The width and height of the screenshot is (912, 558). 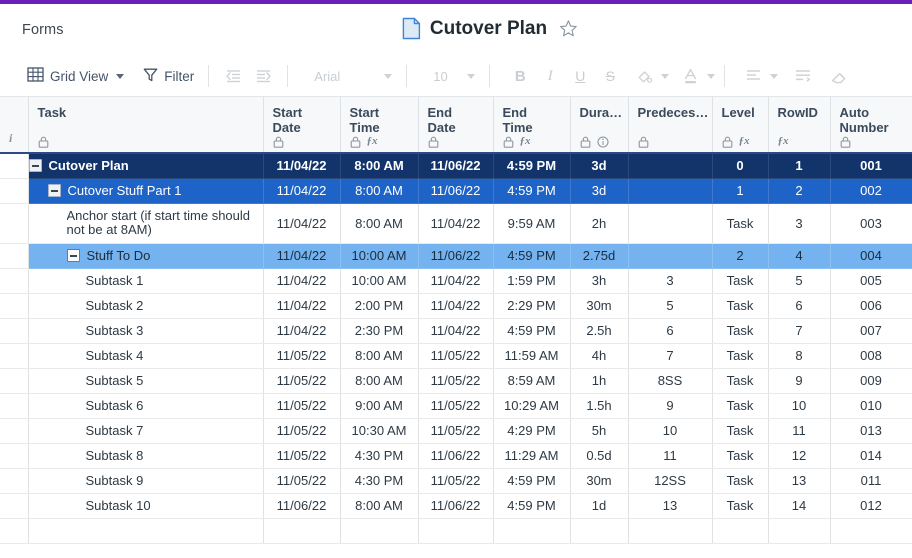 I want to click on cell-start-time: 2:30 PM, so click(x=379, y=331).